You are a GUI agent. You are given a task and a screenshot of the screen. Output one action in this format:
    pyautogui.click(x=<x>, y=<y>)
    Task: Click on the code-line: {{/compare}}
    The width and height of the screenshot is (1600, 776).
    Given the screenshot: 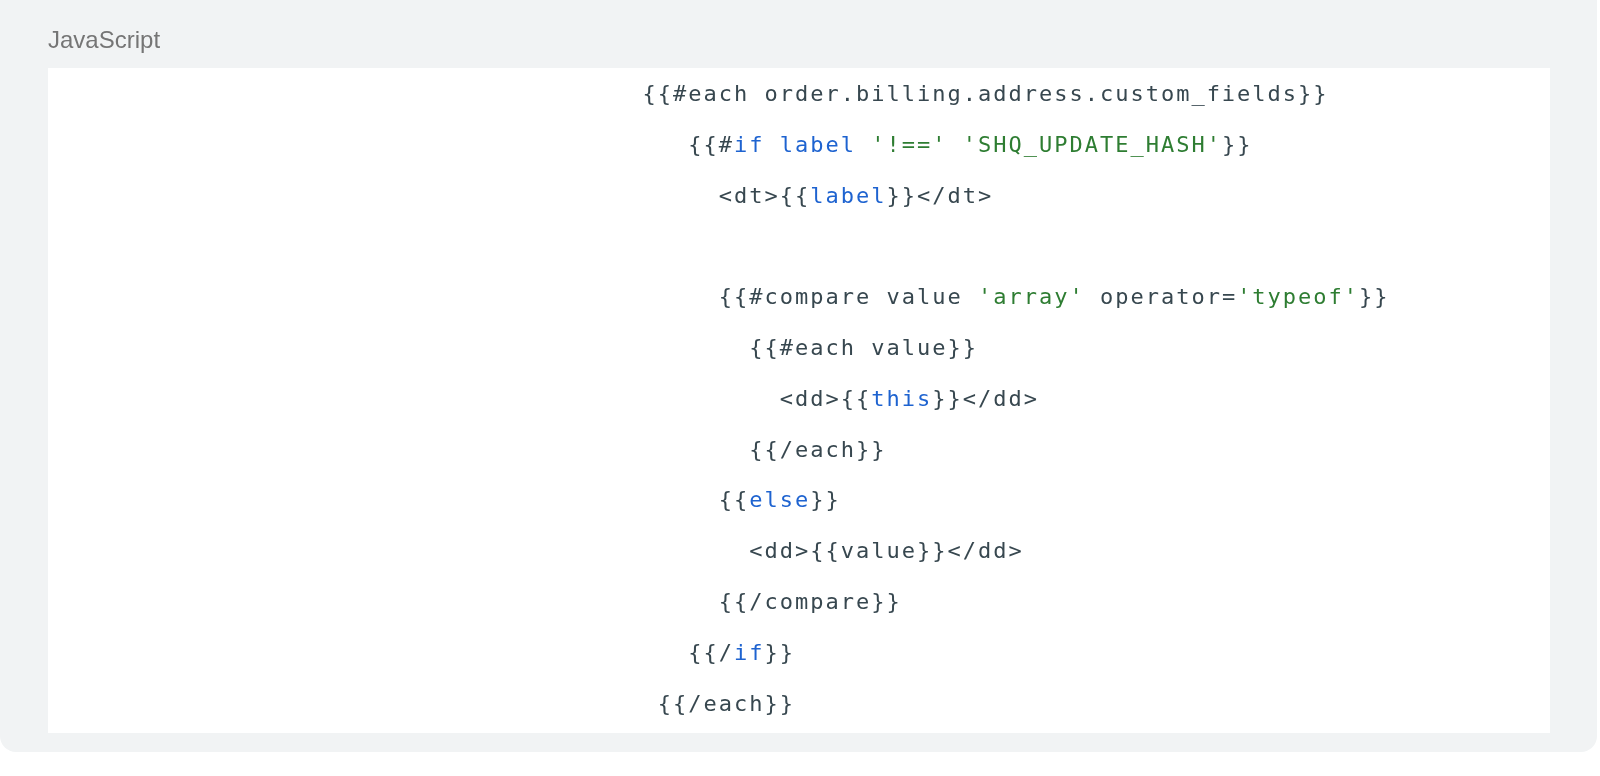 What is the action you would take?
    pyautogui.click(x=809, y=601)
    